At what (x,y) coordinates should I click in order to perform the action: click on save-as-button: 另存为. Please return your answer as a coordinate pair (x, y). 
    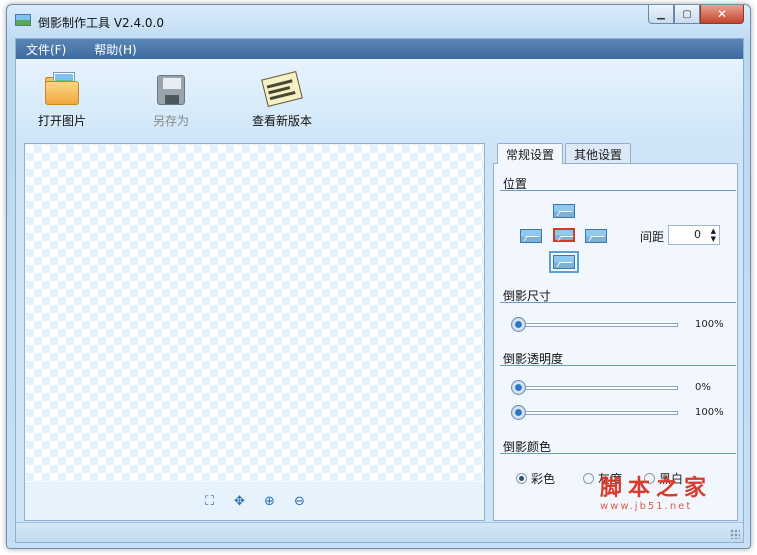
    Looking at the image, I should click on (171, 94).